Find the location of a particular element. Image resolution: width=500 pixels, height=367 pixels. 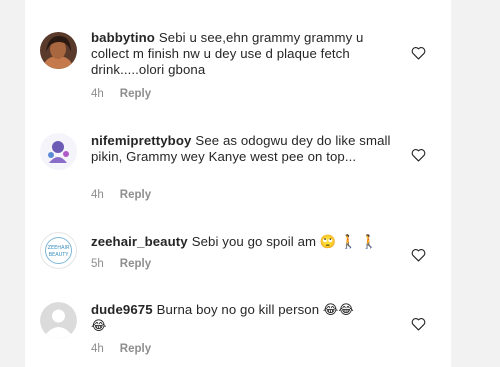

brand-logo-icon: ZEEHAIR BEAUTY is located at coordinates (58, 250).